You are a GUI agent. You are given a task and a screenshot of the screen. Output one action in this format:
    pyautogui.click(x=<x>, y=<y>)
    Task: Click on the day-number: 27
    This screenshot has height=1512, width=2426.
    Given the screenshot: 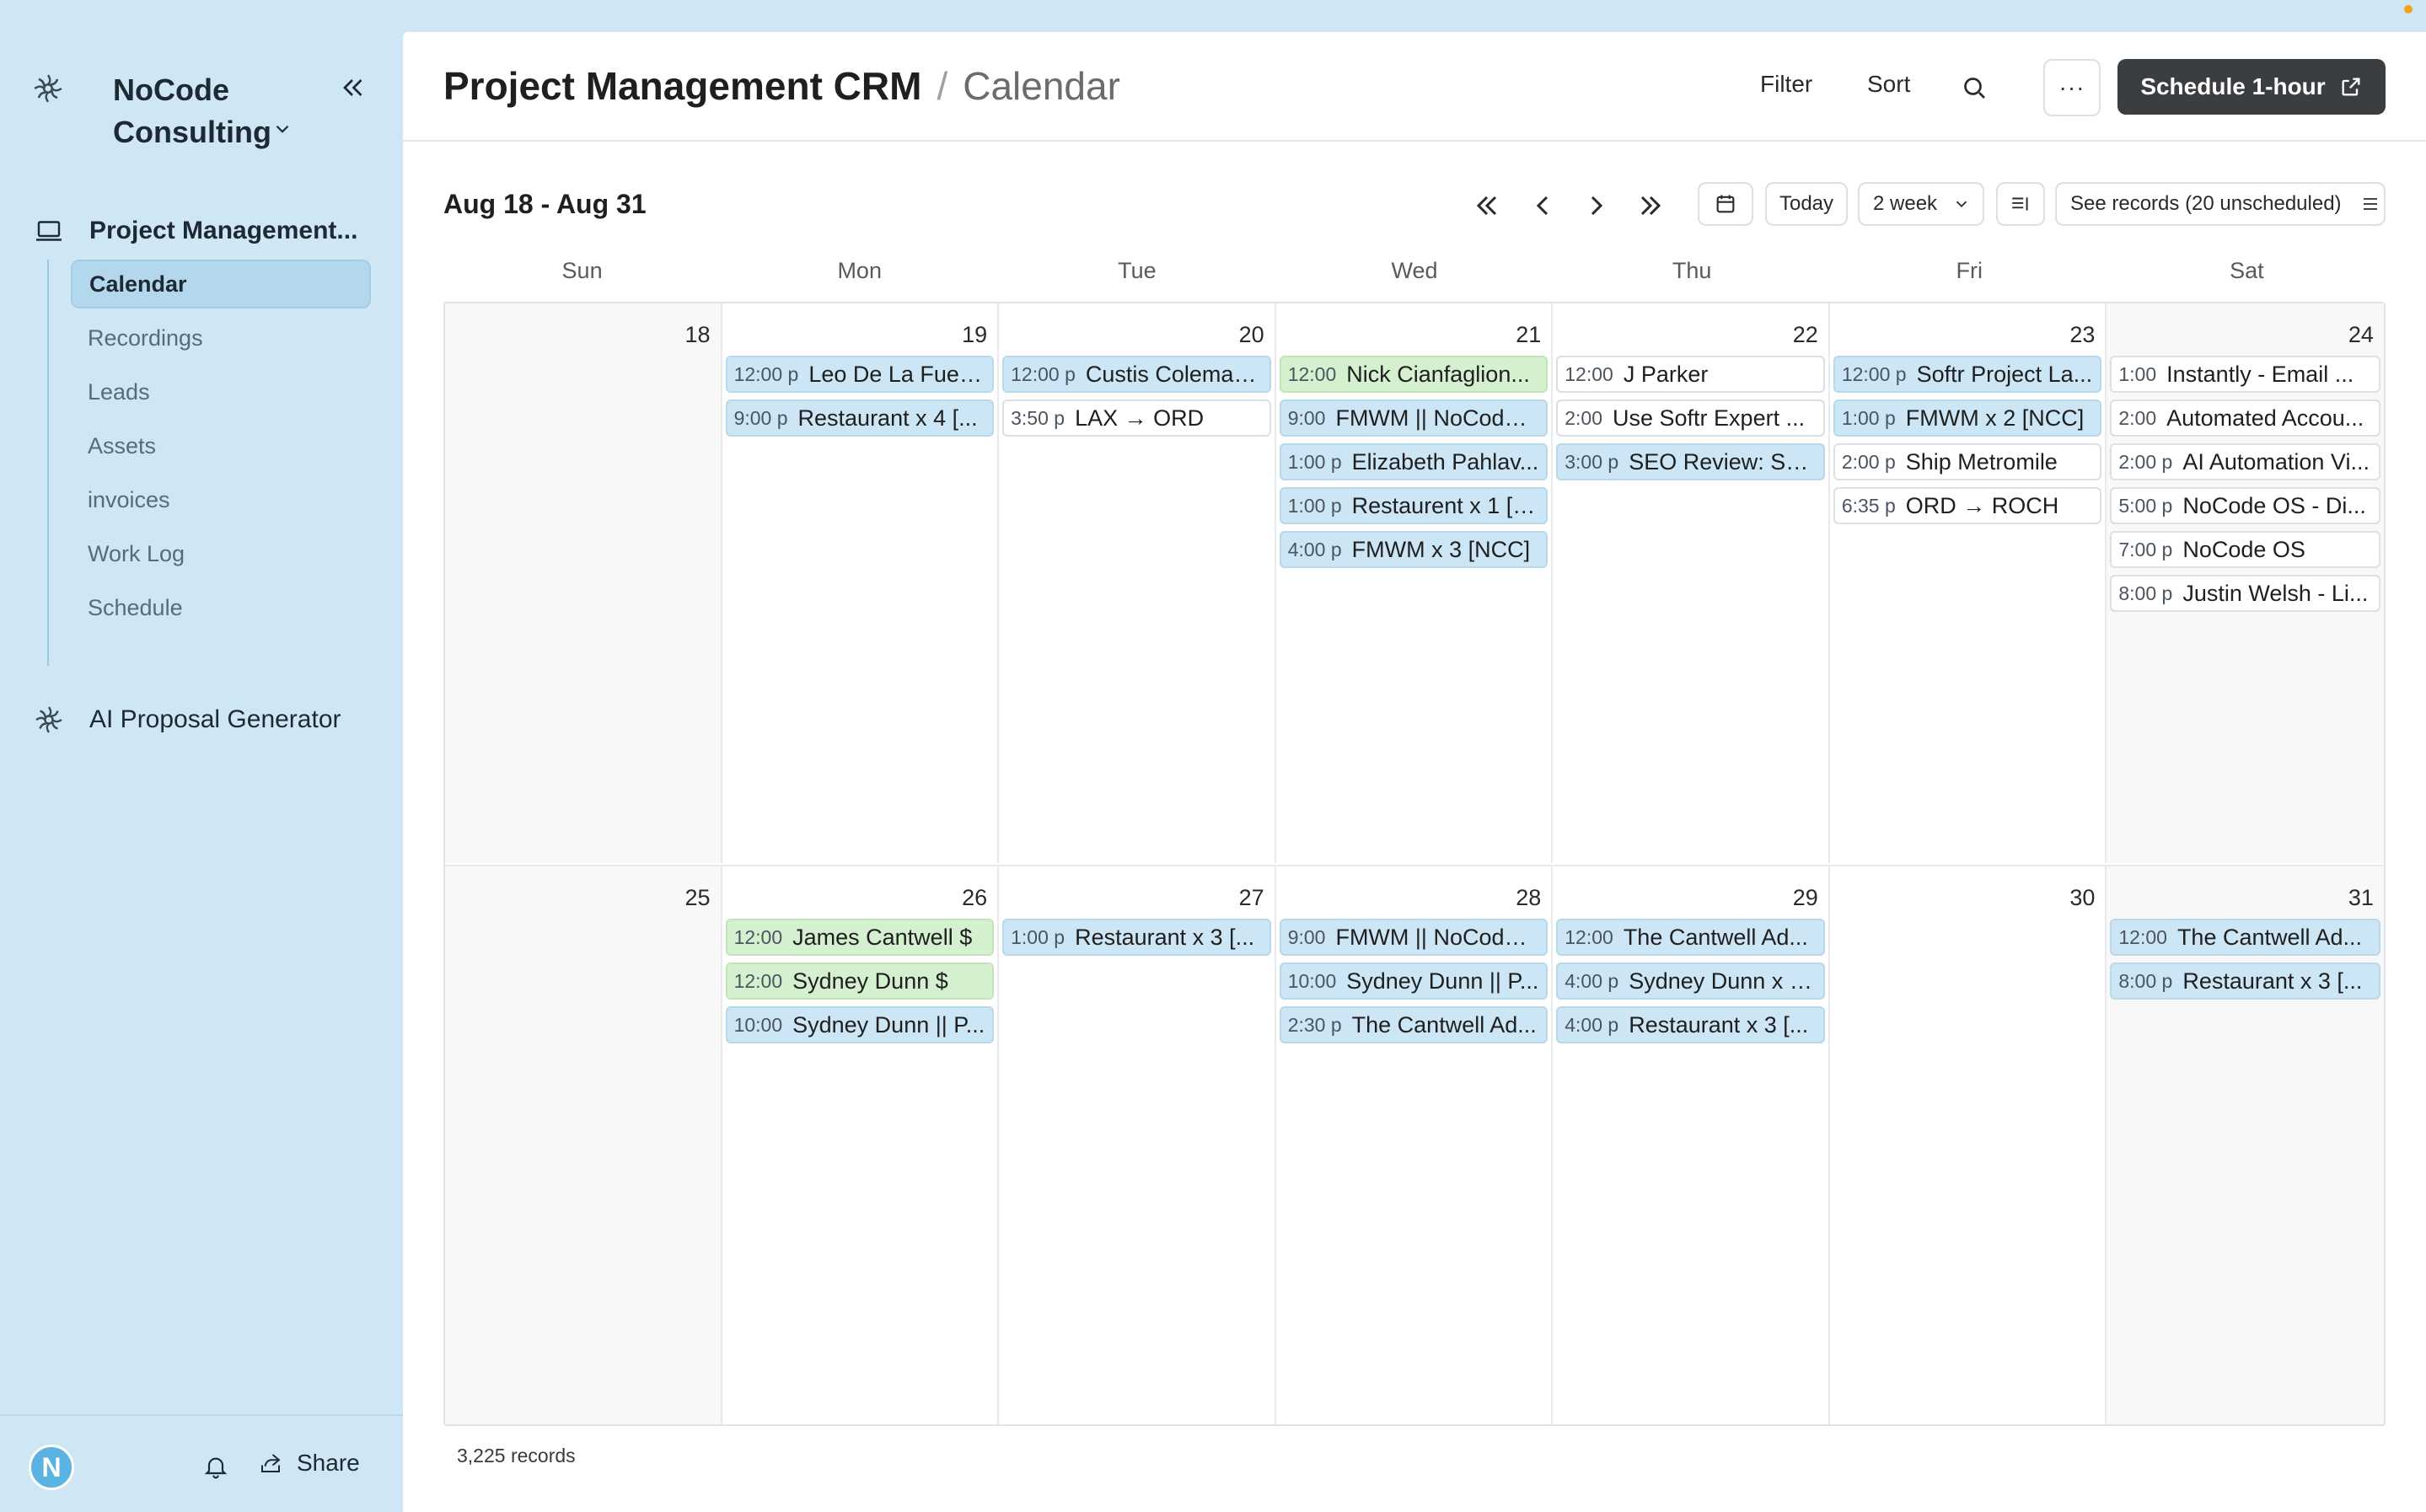 What is the action you would take?
    pyautogui.click(x=1251, y=897)
    